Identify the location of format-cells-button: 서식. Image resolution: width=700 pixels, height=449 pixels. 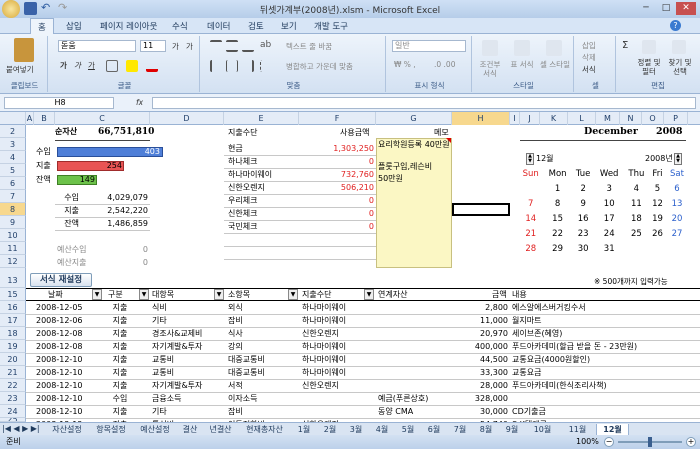
(589, 69).